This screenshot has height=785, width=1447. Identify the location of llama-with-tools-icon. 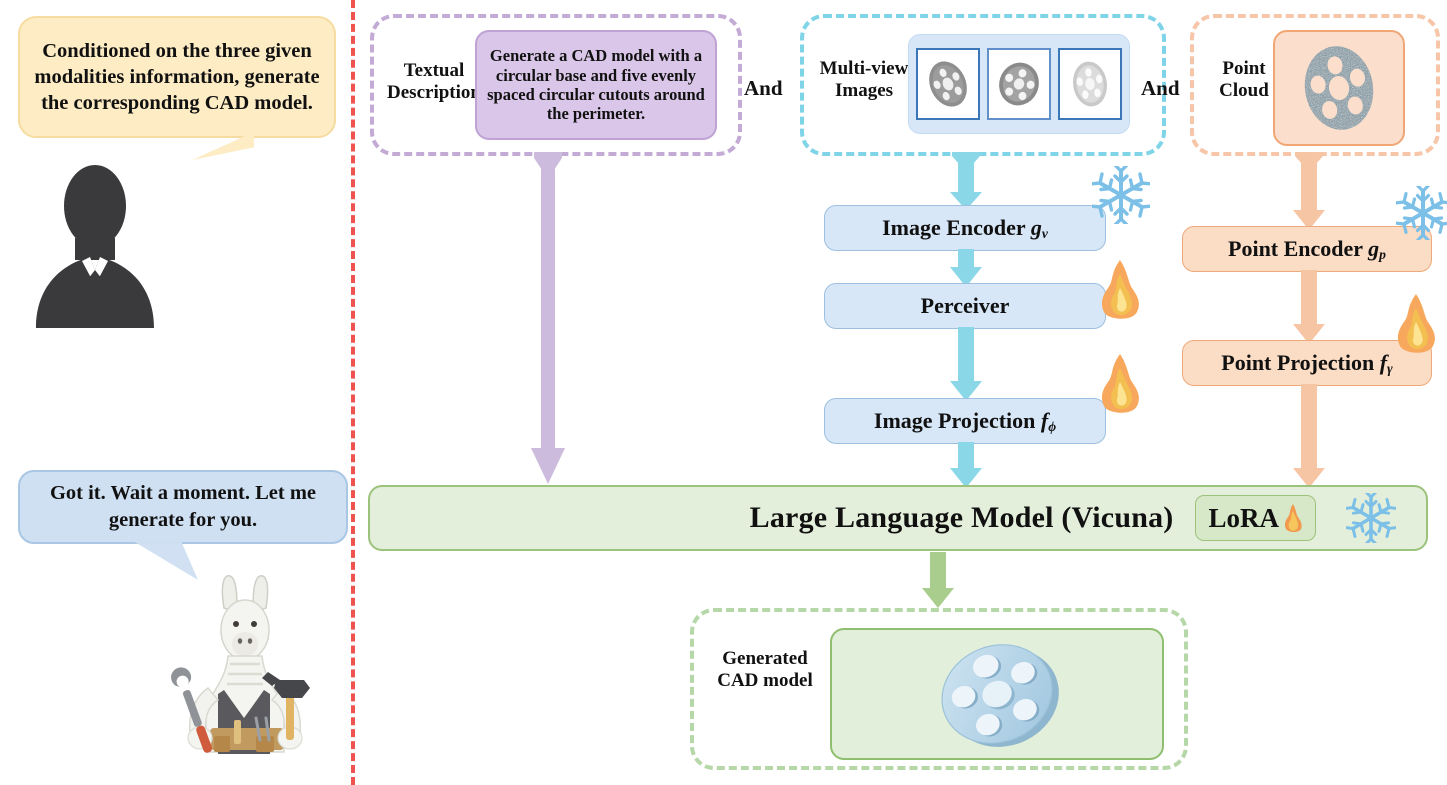
(243, 668).